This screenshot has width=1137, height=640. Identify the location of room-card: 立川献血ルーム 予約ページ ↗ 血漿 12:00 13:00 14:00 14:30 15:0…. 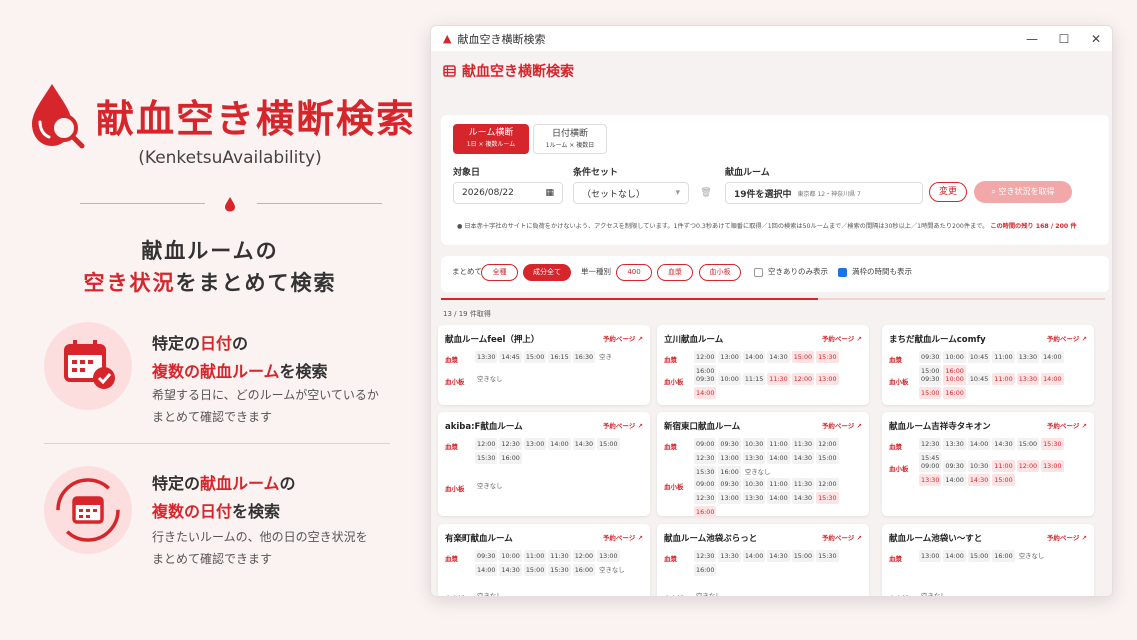
(763, 365).